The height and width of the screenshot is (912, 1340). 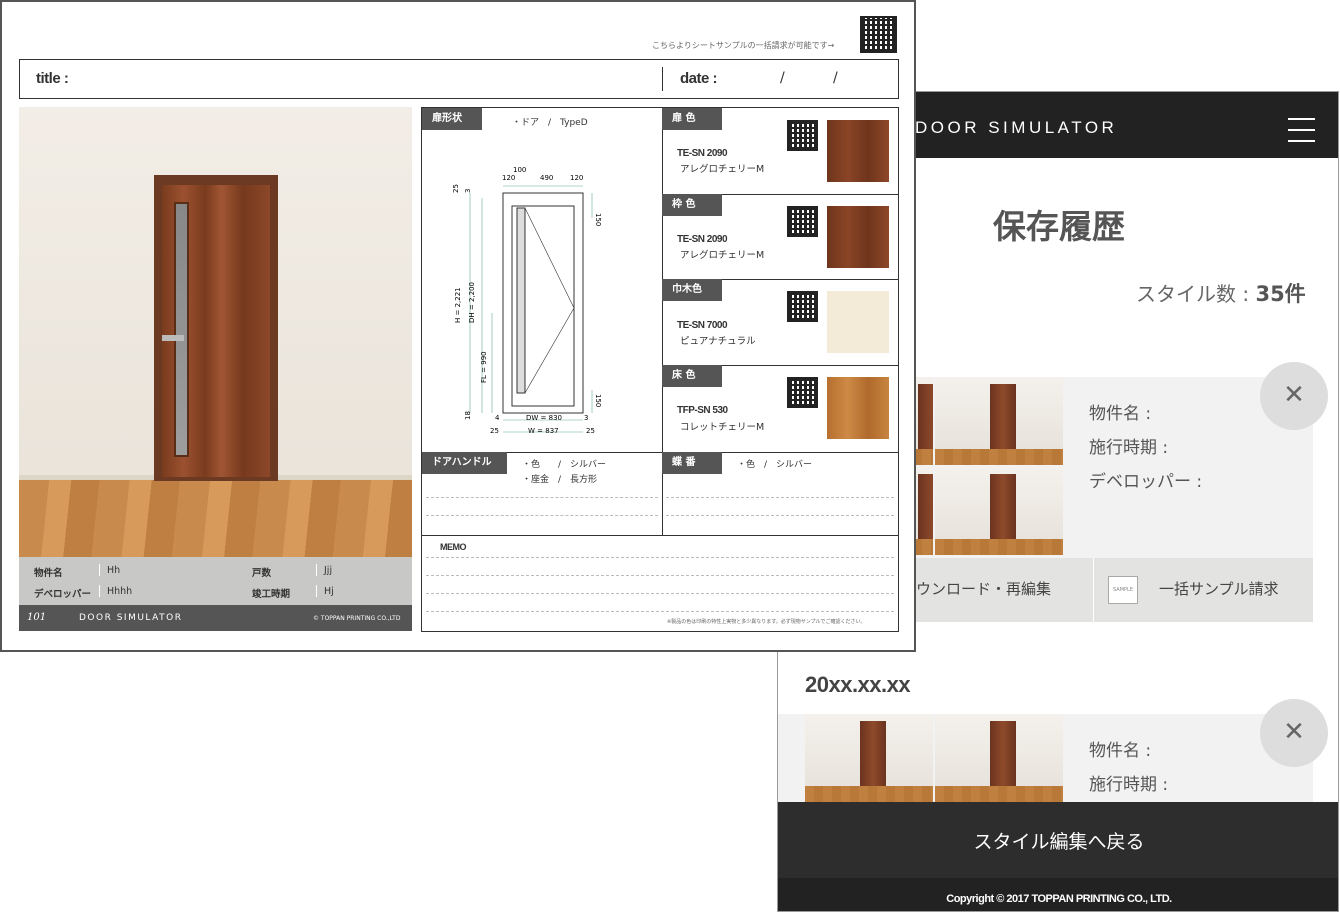 I want to click on material-code: TFP-SN 530, so click(x=702, y=410).